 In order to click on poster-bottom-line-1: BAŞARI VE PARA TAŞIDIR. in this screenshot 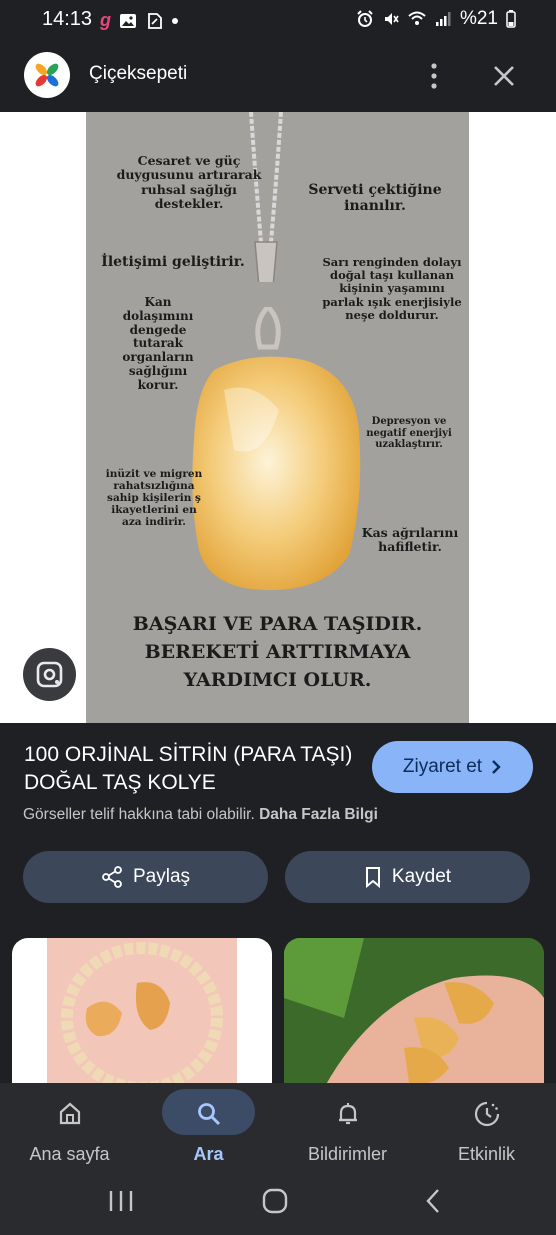, I will do `click(277, 624)`.